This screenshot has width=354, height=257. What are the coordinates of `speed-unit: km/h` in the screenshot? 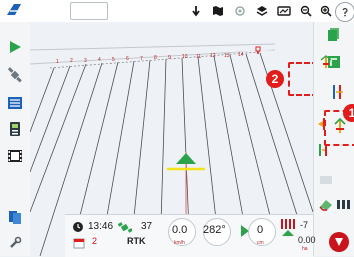 It's located at (179, 243).